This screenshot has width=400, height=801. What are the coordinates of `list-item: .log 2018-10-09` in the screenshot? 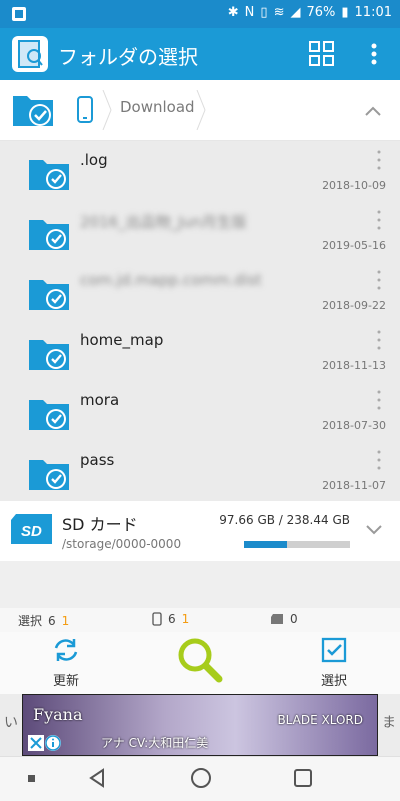 It's located at (200, 171).